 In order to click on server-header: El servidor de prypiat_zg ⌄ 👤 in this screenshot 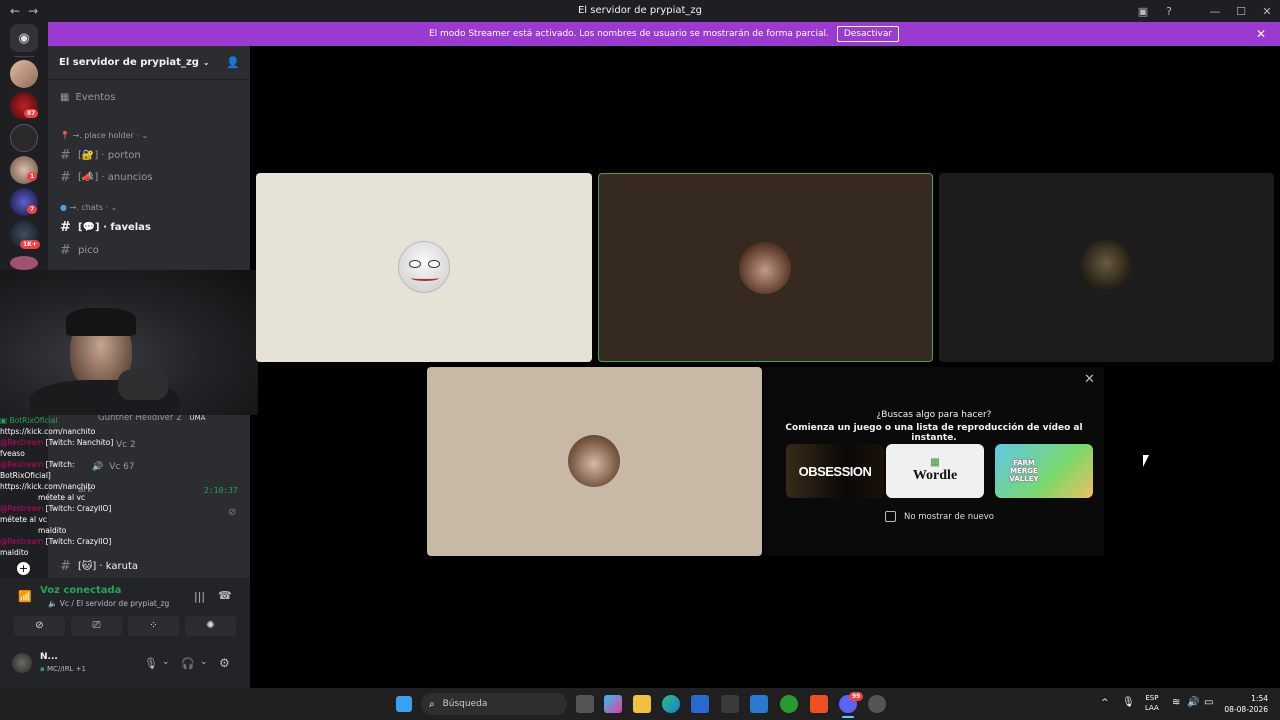, I will do `click(149, 63)`.